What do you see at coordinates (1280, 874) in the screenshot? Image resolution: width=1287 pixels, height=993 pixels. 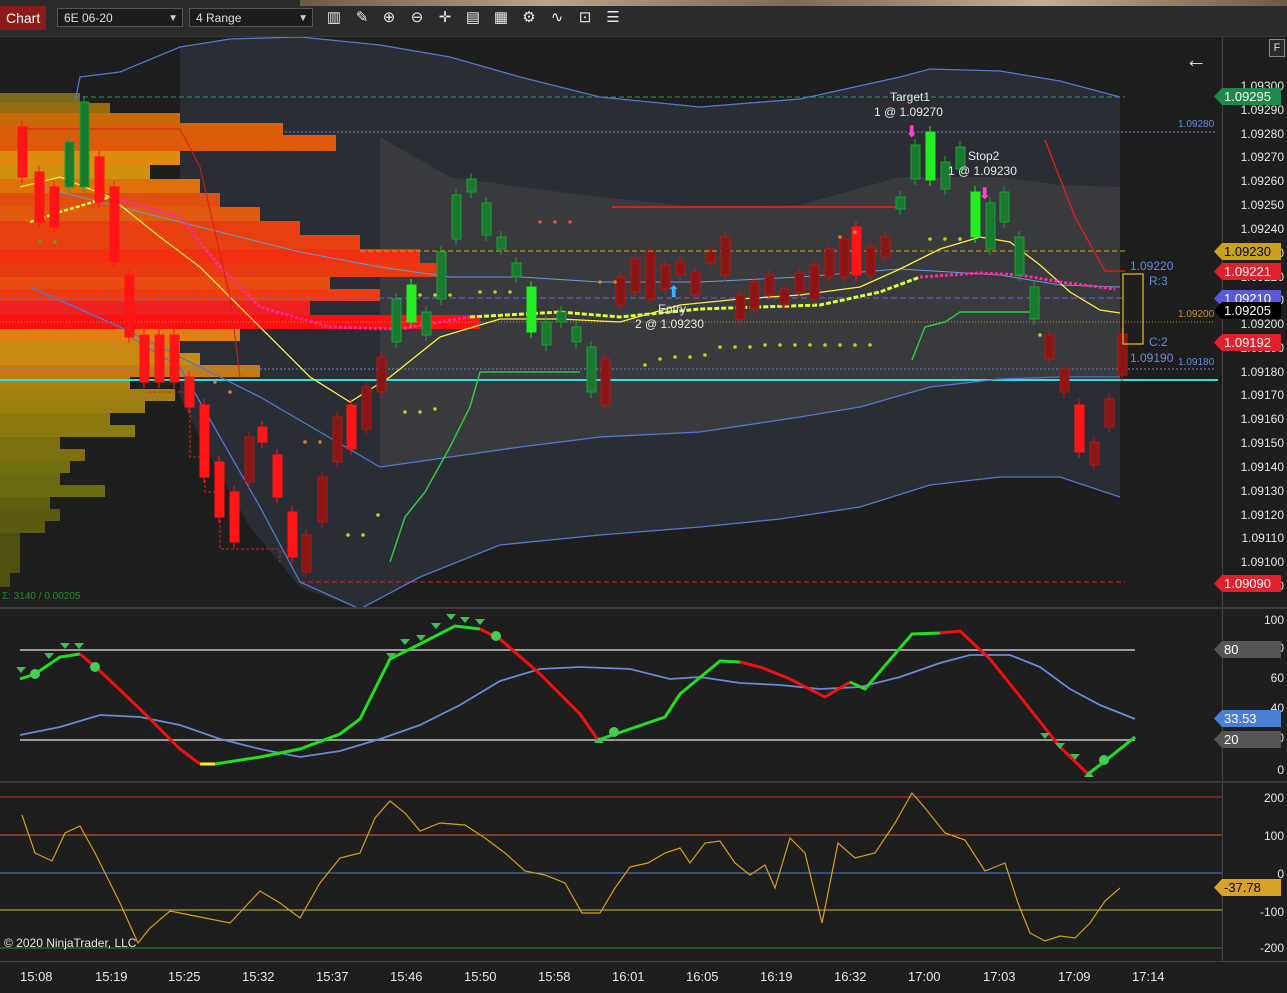 I see `cci-tick-label: 0` at bounding box center [1280, 874].